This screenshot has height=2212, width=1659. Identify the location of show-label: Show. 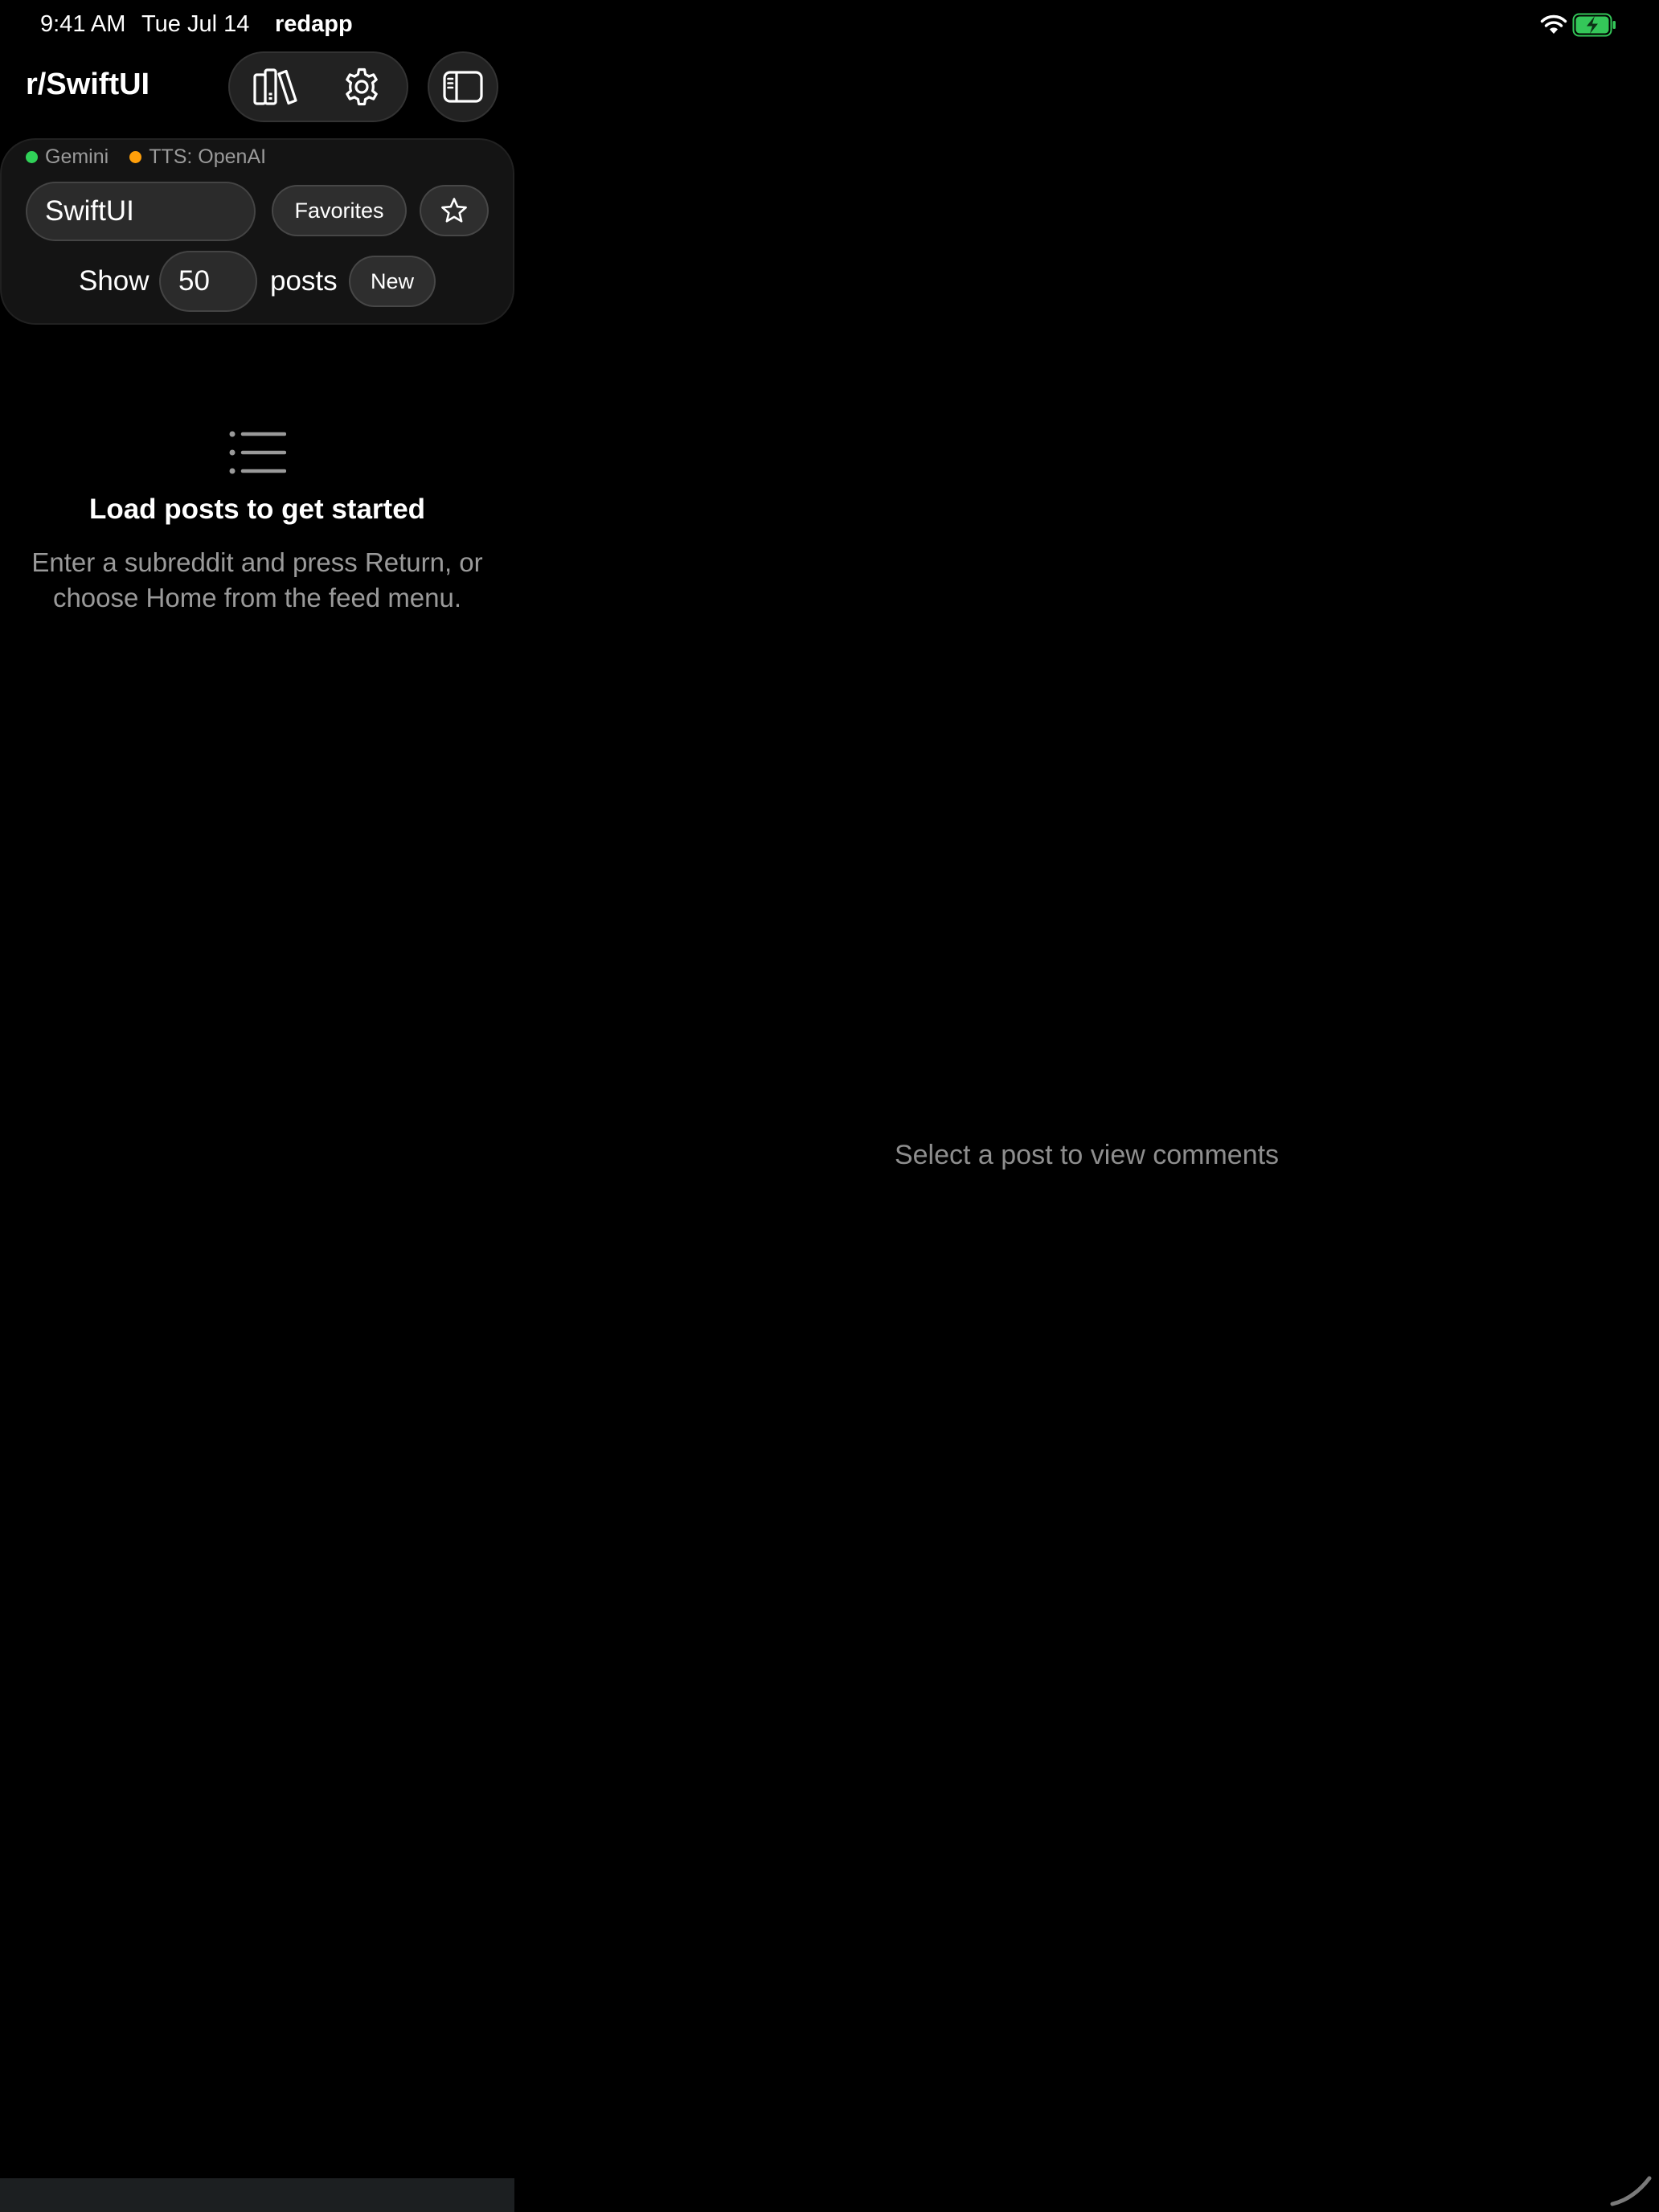
(114, 281).